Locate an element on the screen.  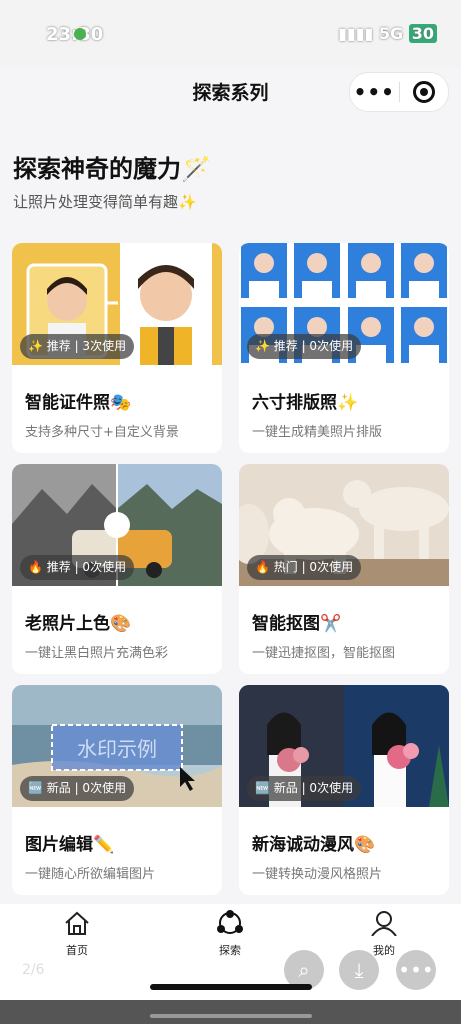
tab-label: 首页 is located at coordinates (77, 950).